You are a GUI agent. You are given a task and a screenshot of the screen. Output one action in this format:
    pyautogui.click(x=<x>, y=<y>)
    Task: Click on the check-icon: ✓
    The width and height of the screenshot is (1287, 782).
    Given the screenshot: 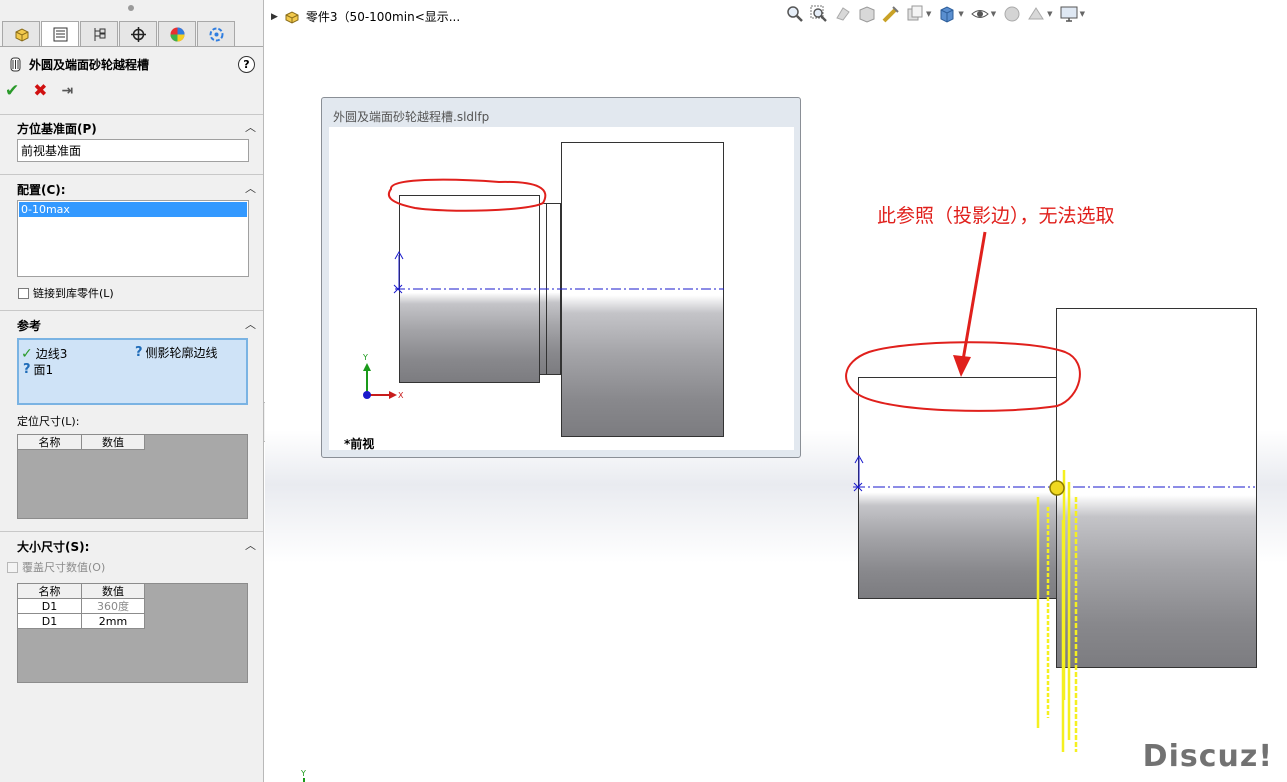 What is the action you would take?
    pyautogui.click(x=27, y=353)
    